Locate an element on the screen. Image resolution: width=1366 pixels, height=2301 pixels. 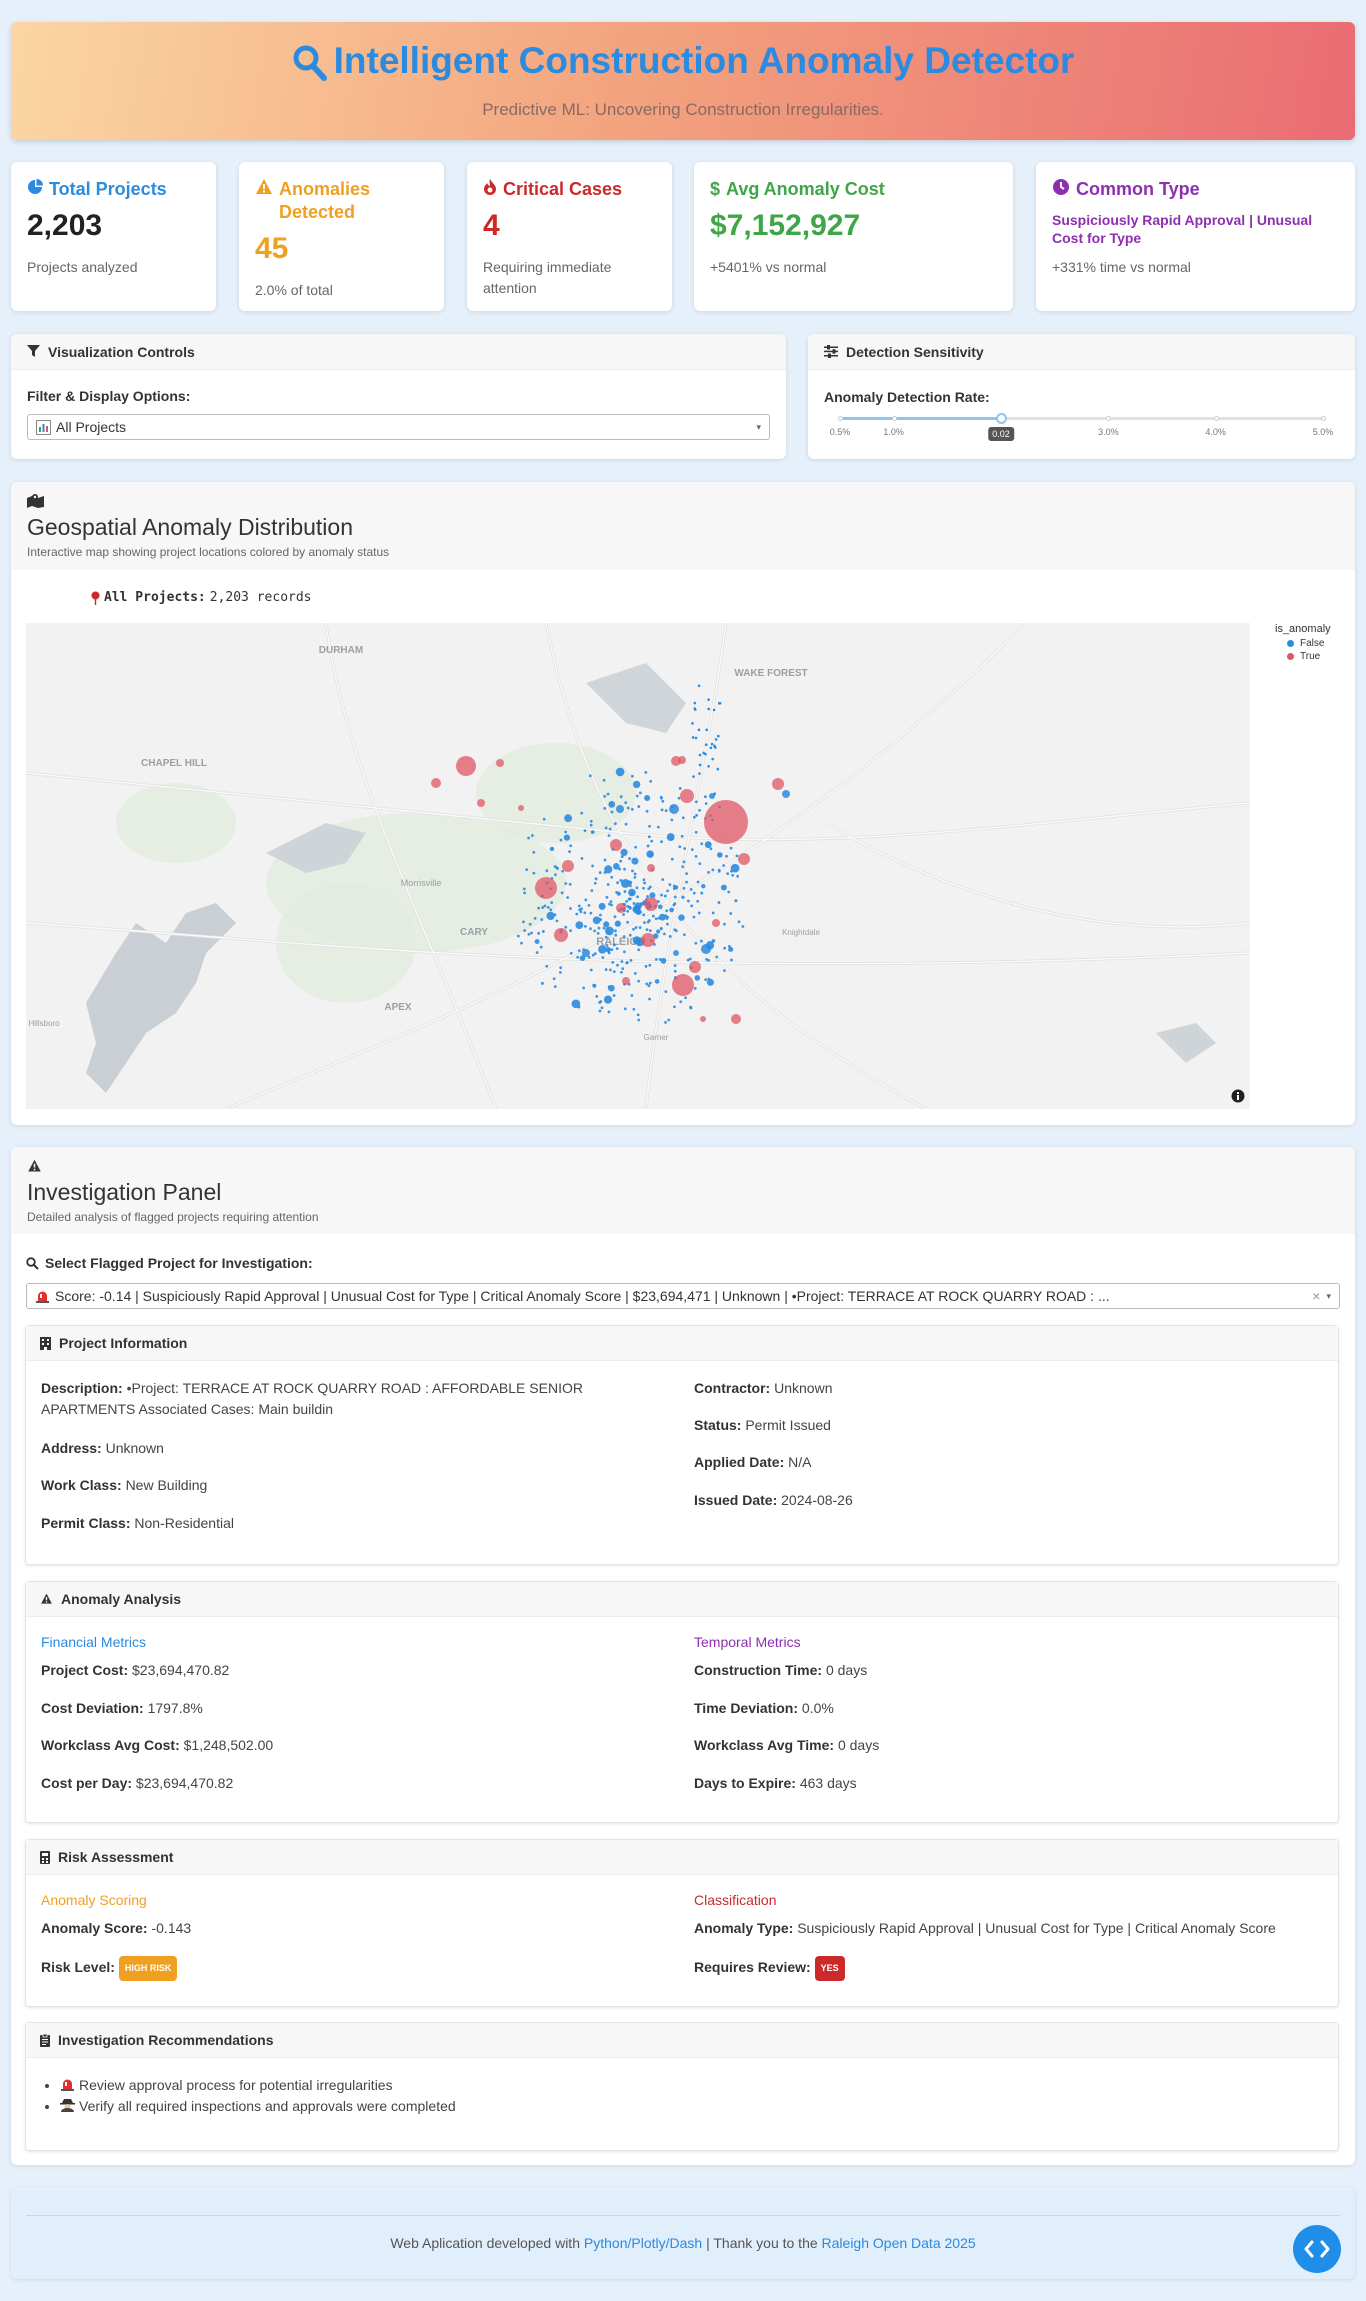
legend-item-false: False is located at coordinates (1303, 643).